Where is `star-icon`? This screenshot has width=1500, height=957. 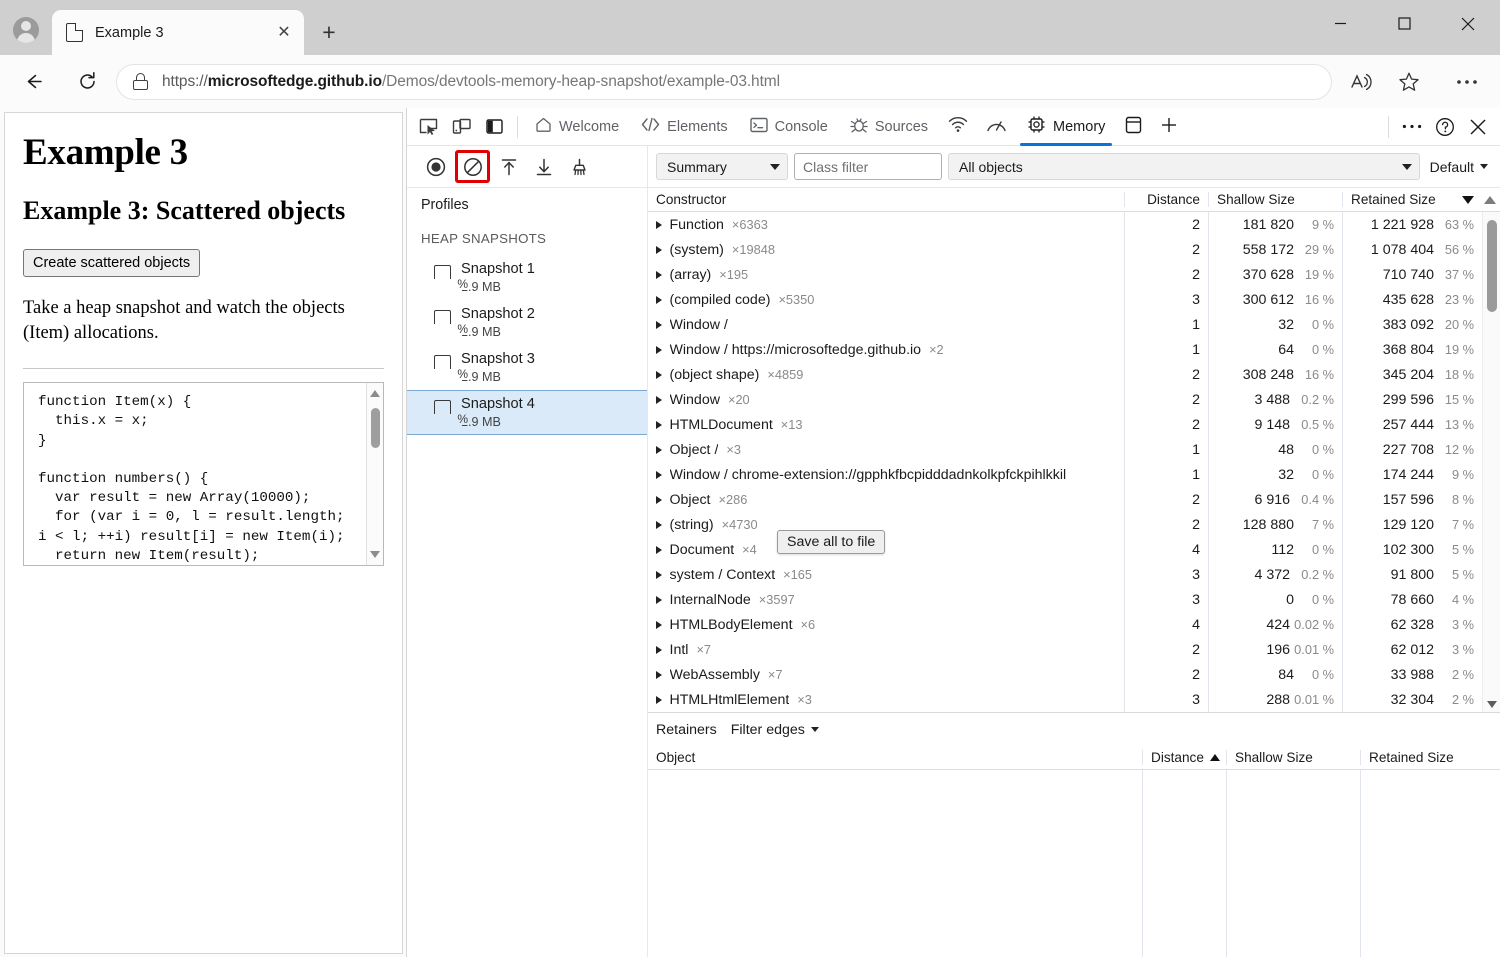 star-icon is located at coordinates (1409, 82).